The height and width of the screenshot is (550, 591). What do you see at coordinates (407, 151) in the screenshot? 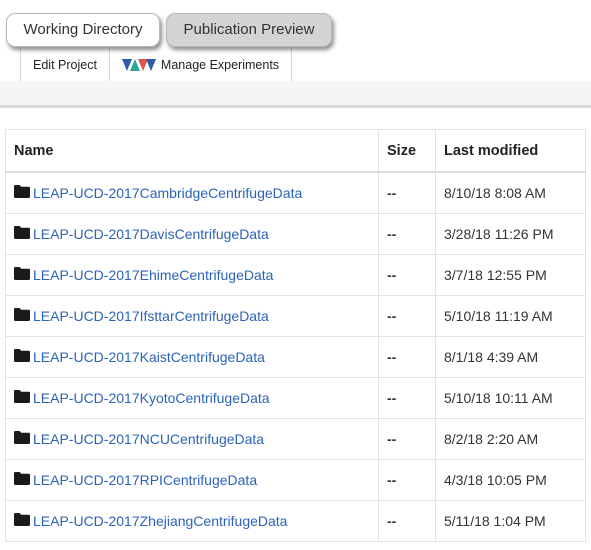
I see `column-header-size: Size` at bounding box center [407, 151].